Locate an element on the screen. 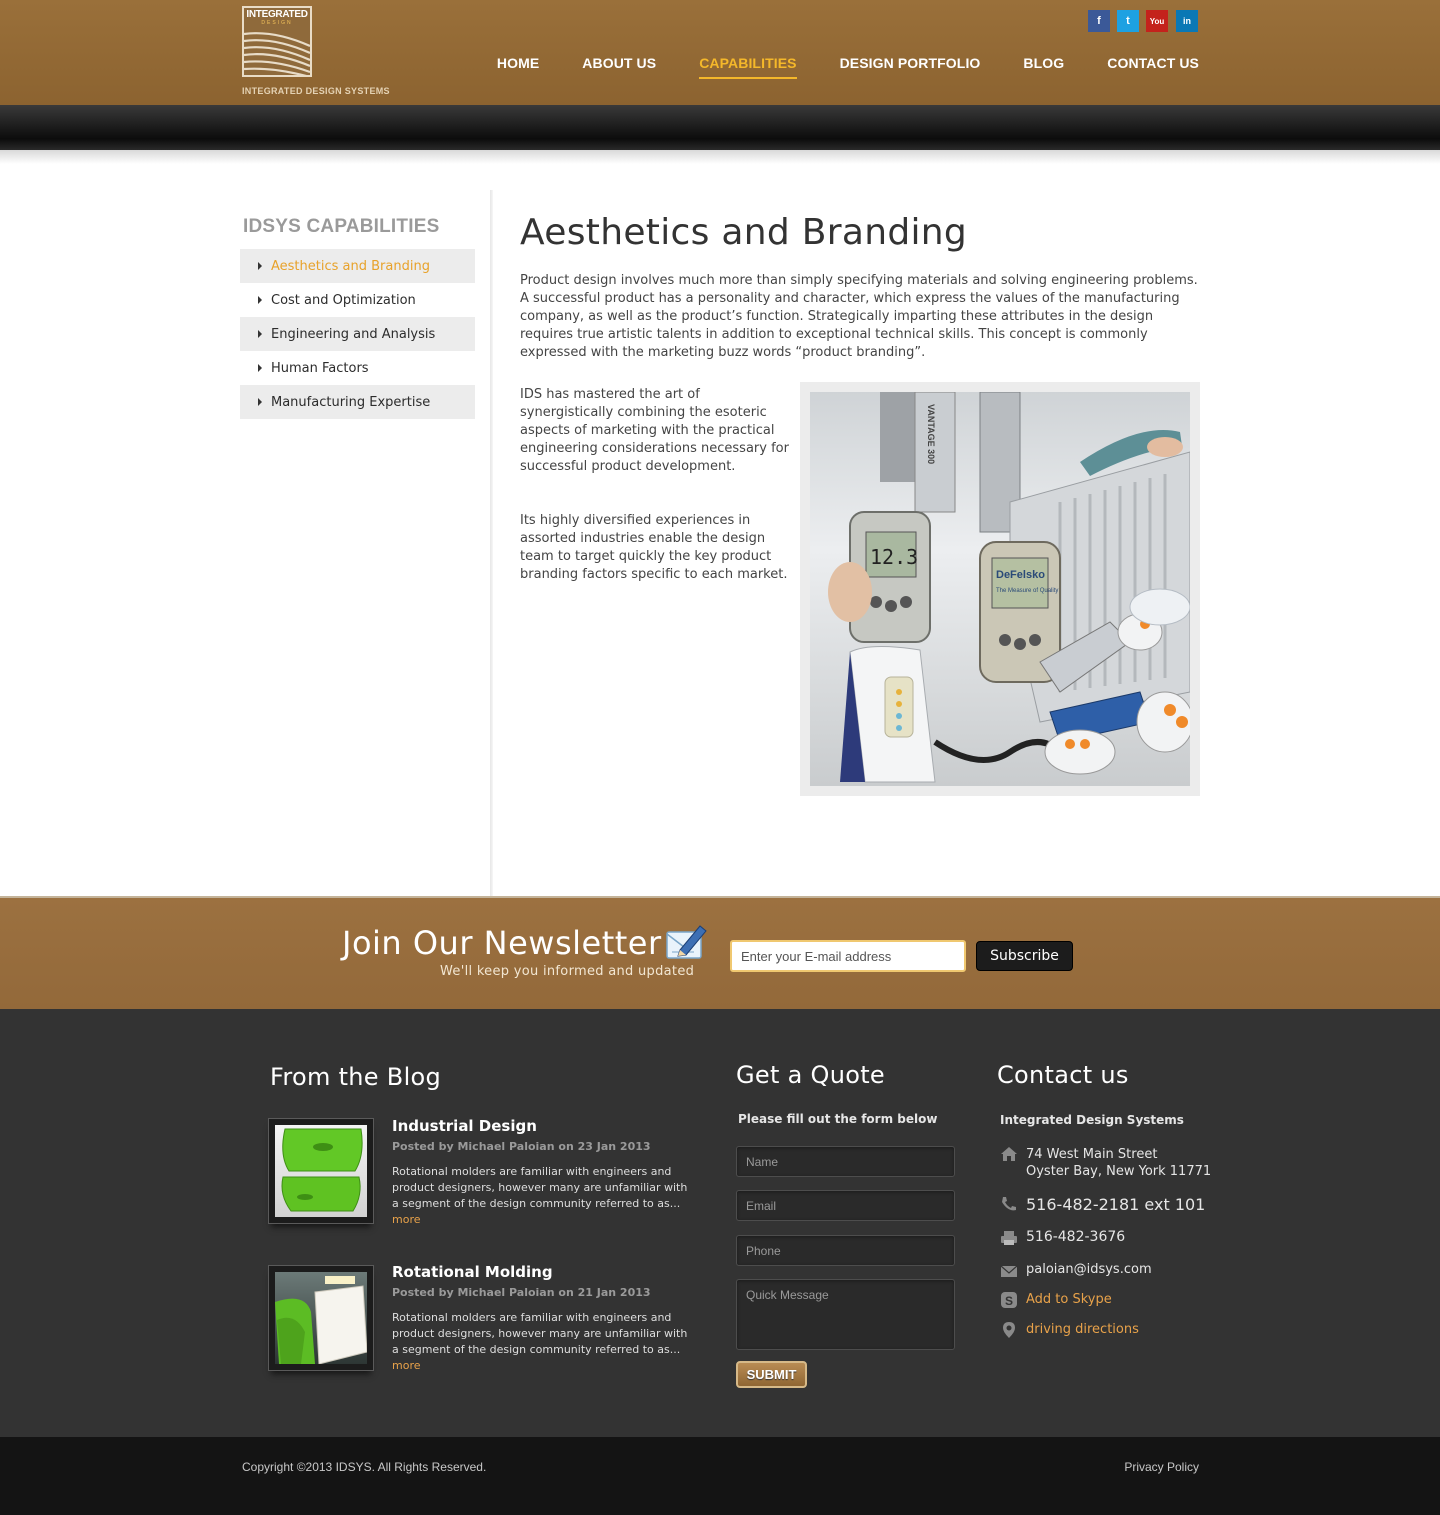 The image size is (1440, 1515). mail-icon is located at coordinates (1009, 1271).